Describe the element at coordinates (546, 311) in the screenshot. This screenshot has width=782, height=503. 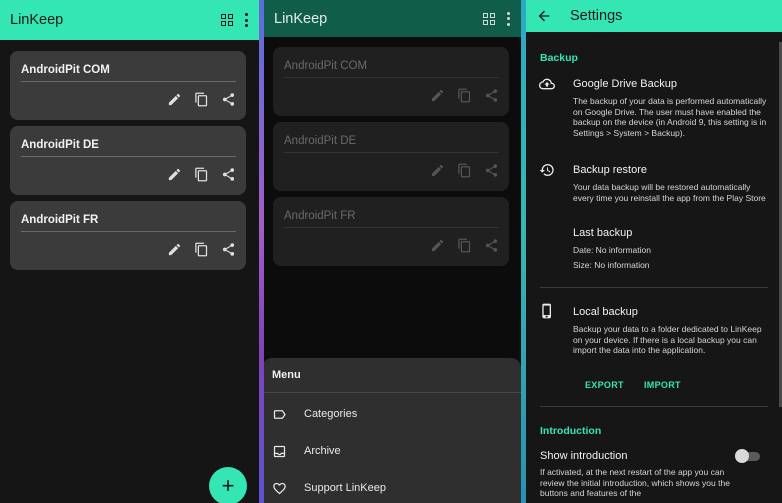
I see `phone-icon` at that location.